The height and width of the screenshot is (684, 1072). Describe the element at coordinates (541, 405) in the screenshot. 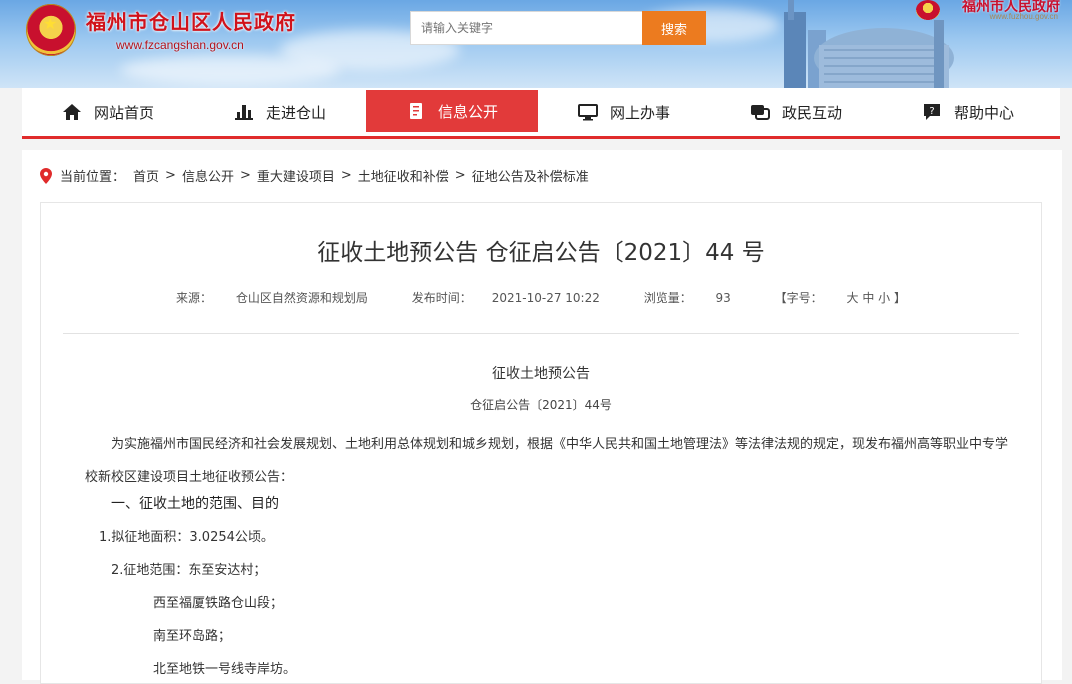

I see `notice-number: 仓征启公告〔2021〕44号` at that location.